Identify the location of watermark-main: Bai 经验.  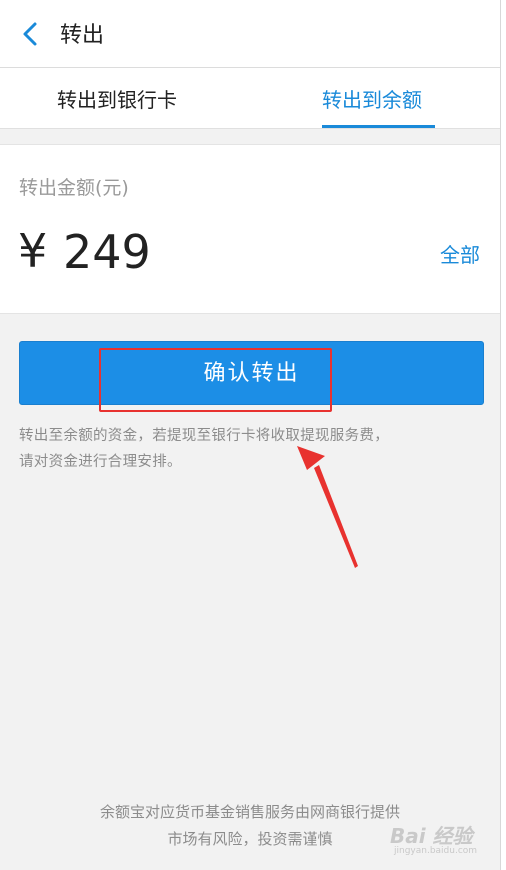
(431, 836).